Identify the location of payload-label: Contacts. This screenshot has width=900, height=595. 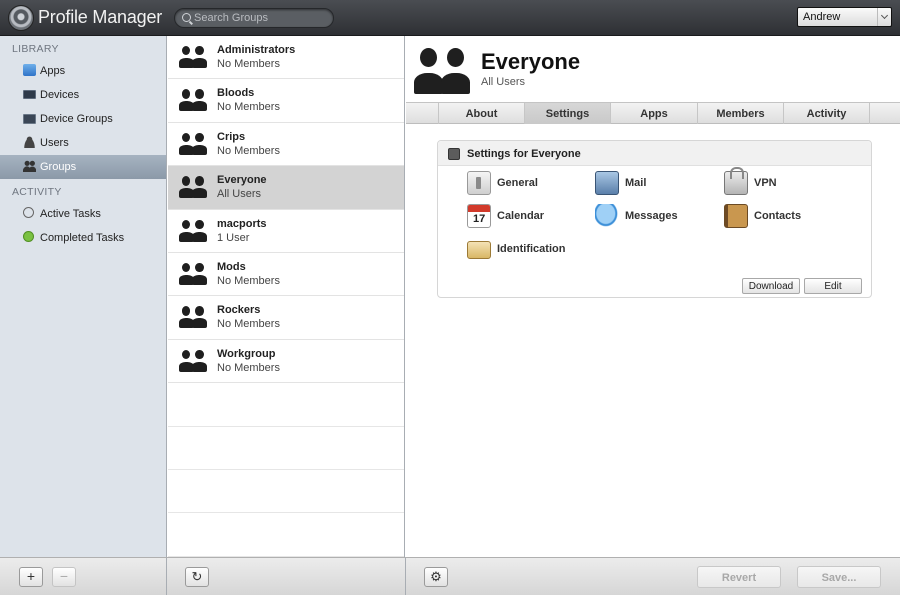
(778, 216).